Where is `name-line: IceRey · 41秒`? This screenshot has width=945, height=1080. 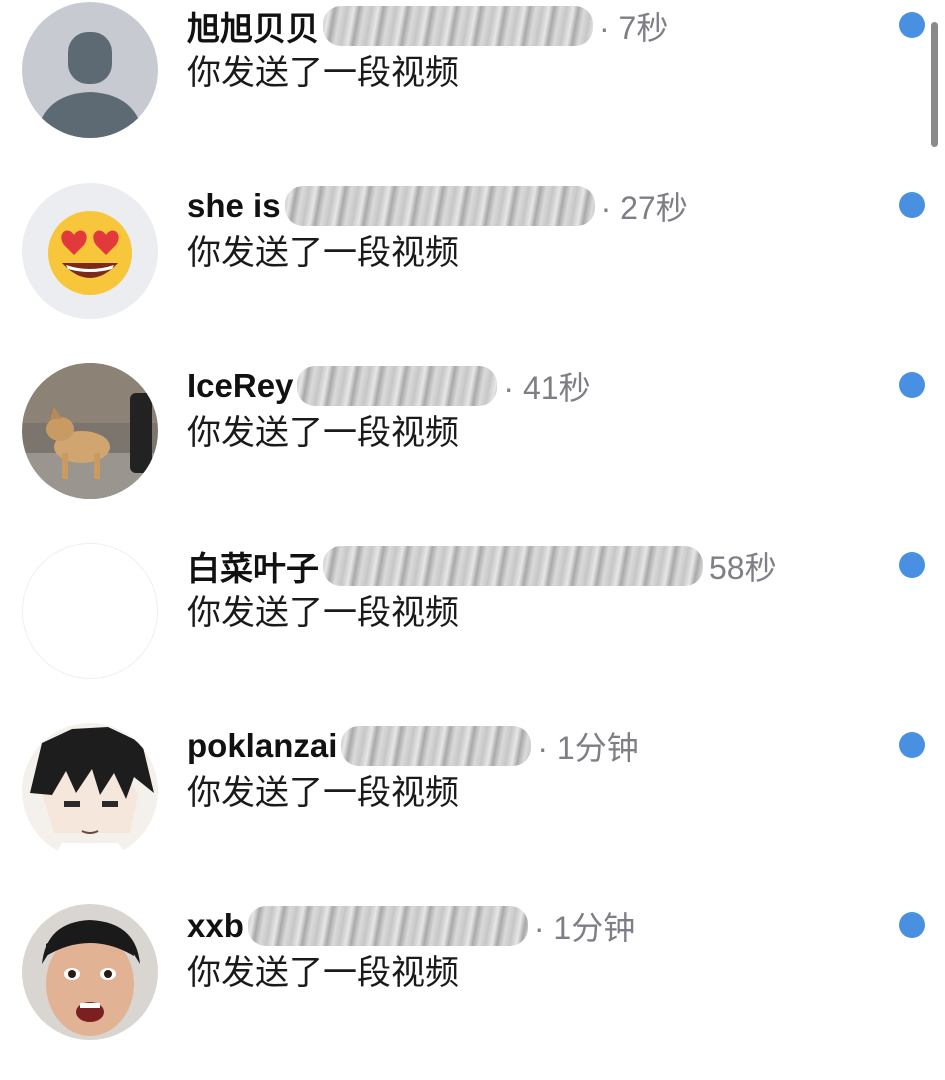 name-line: IceRey · 41秒 is located at coordinates (389, 386).